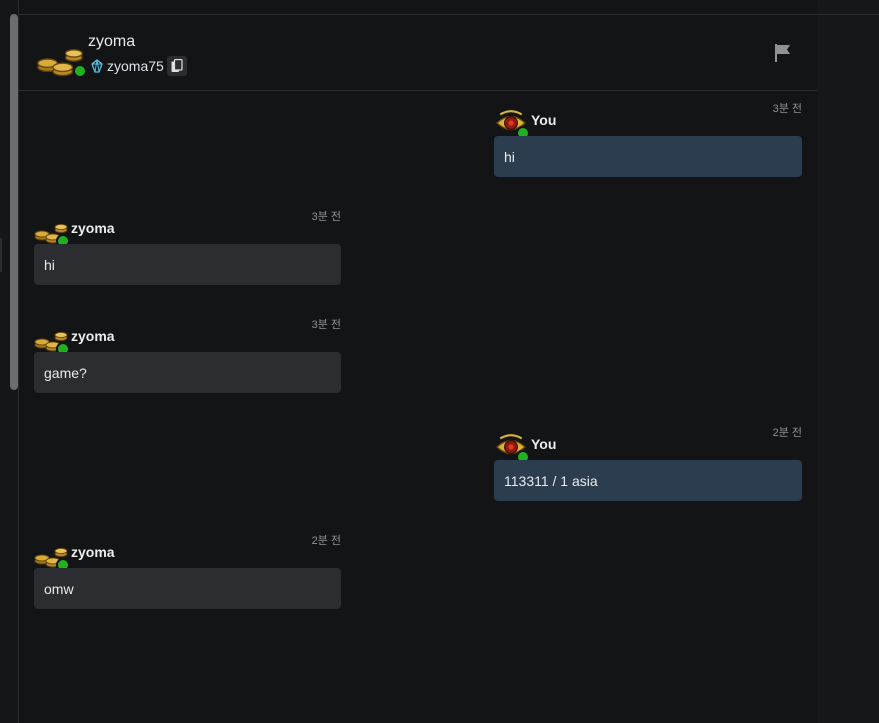 This screenshot has width=879, height=723. What do you see at coordinates (187, 372) in the screenshot?
I see `message-bubble: game?` at bounding box center [187, 372].